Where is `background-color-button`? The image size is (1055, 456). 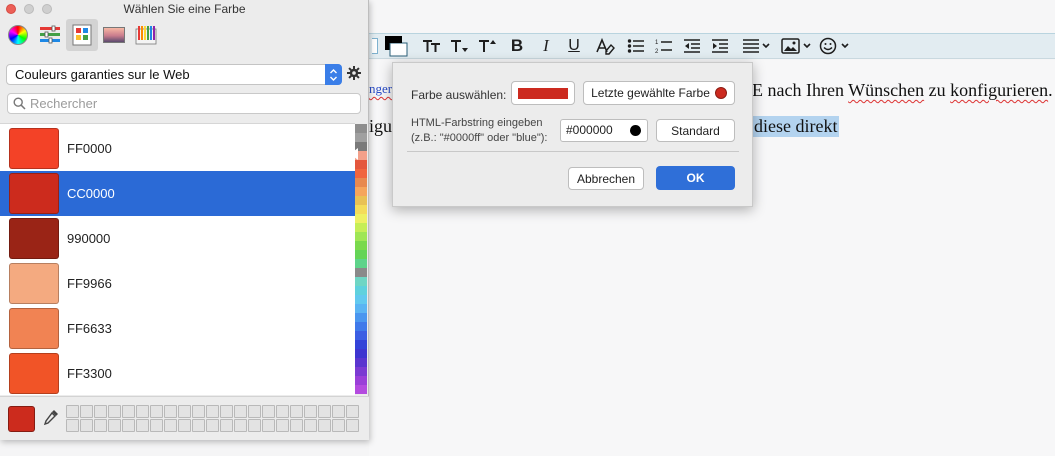 background-color-button is located at coordinates (375, 46).